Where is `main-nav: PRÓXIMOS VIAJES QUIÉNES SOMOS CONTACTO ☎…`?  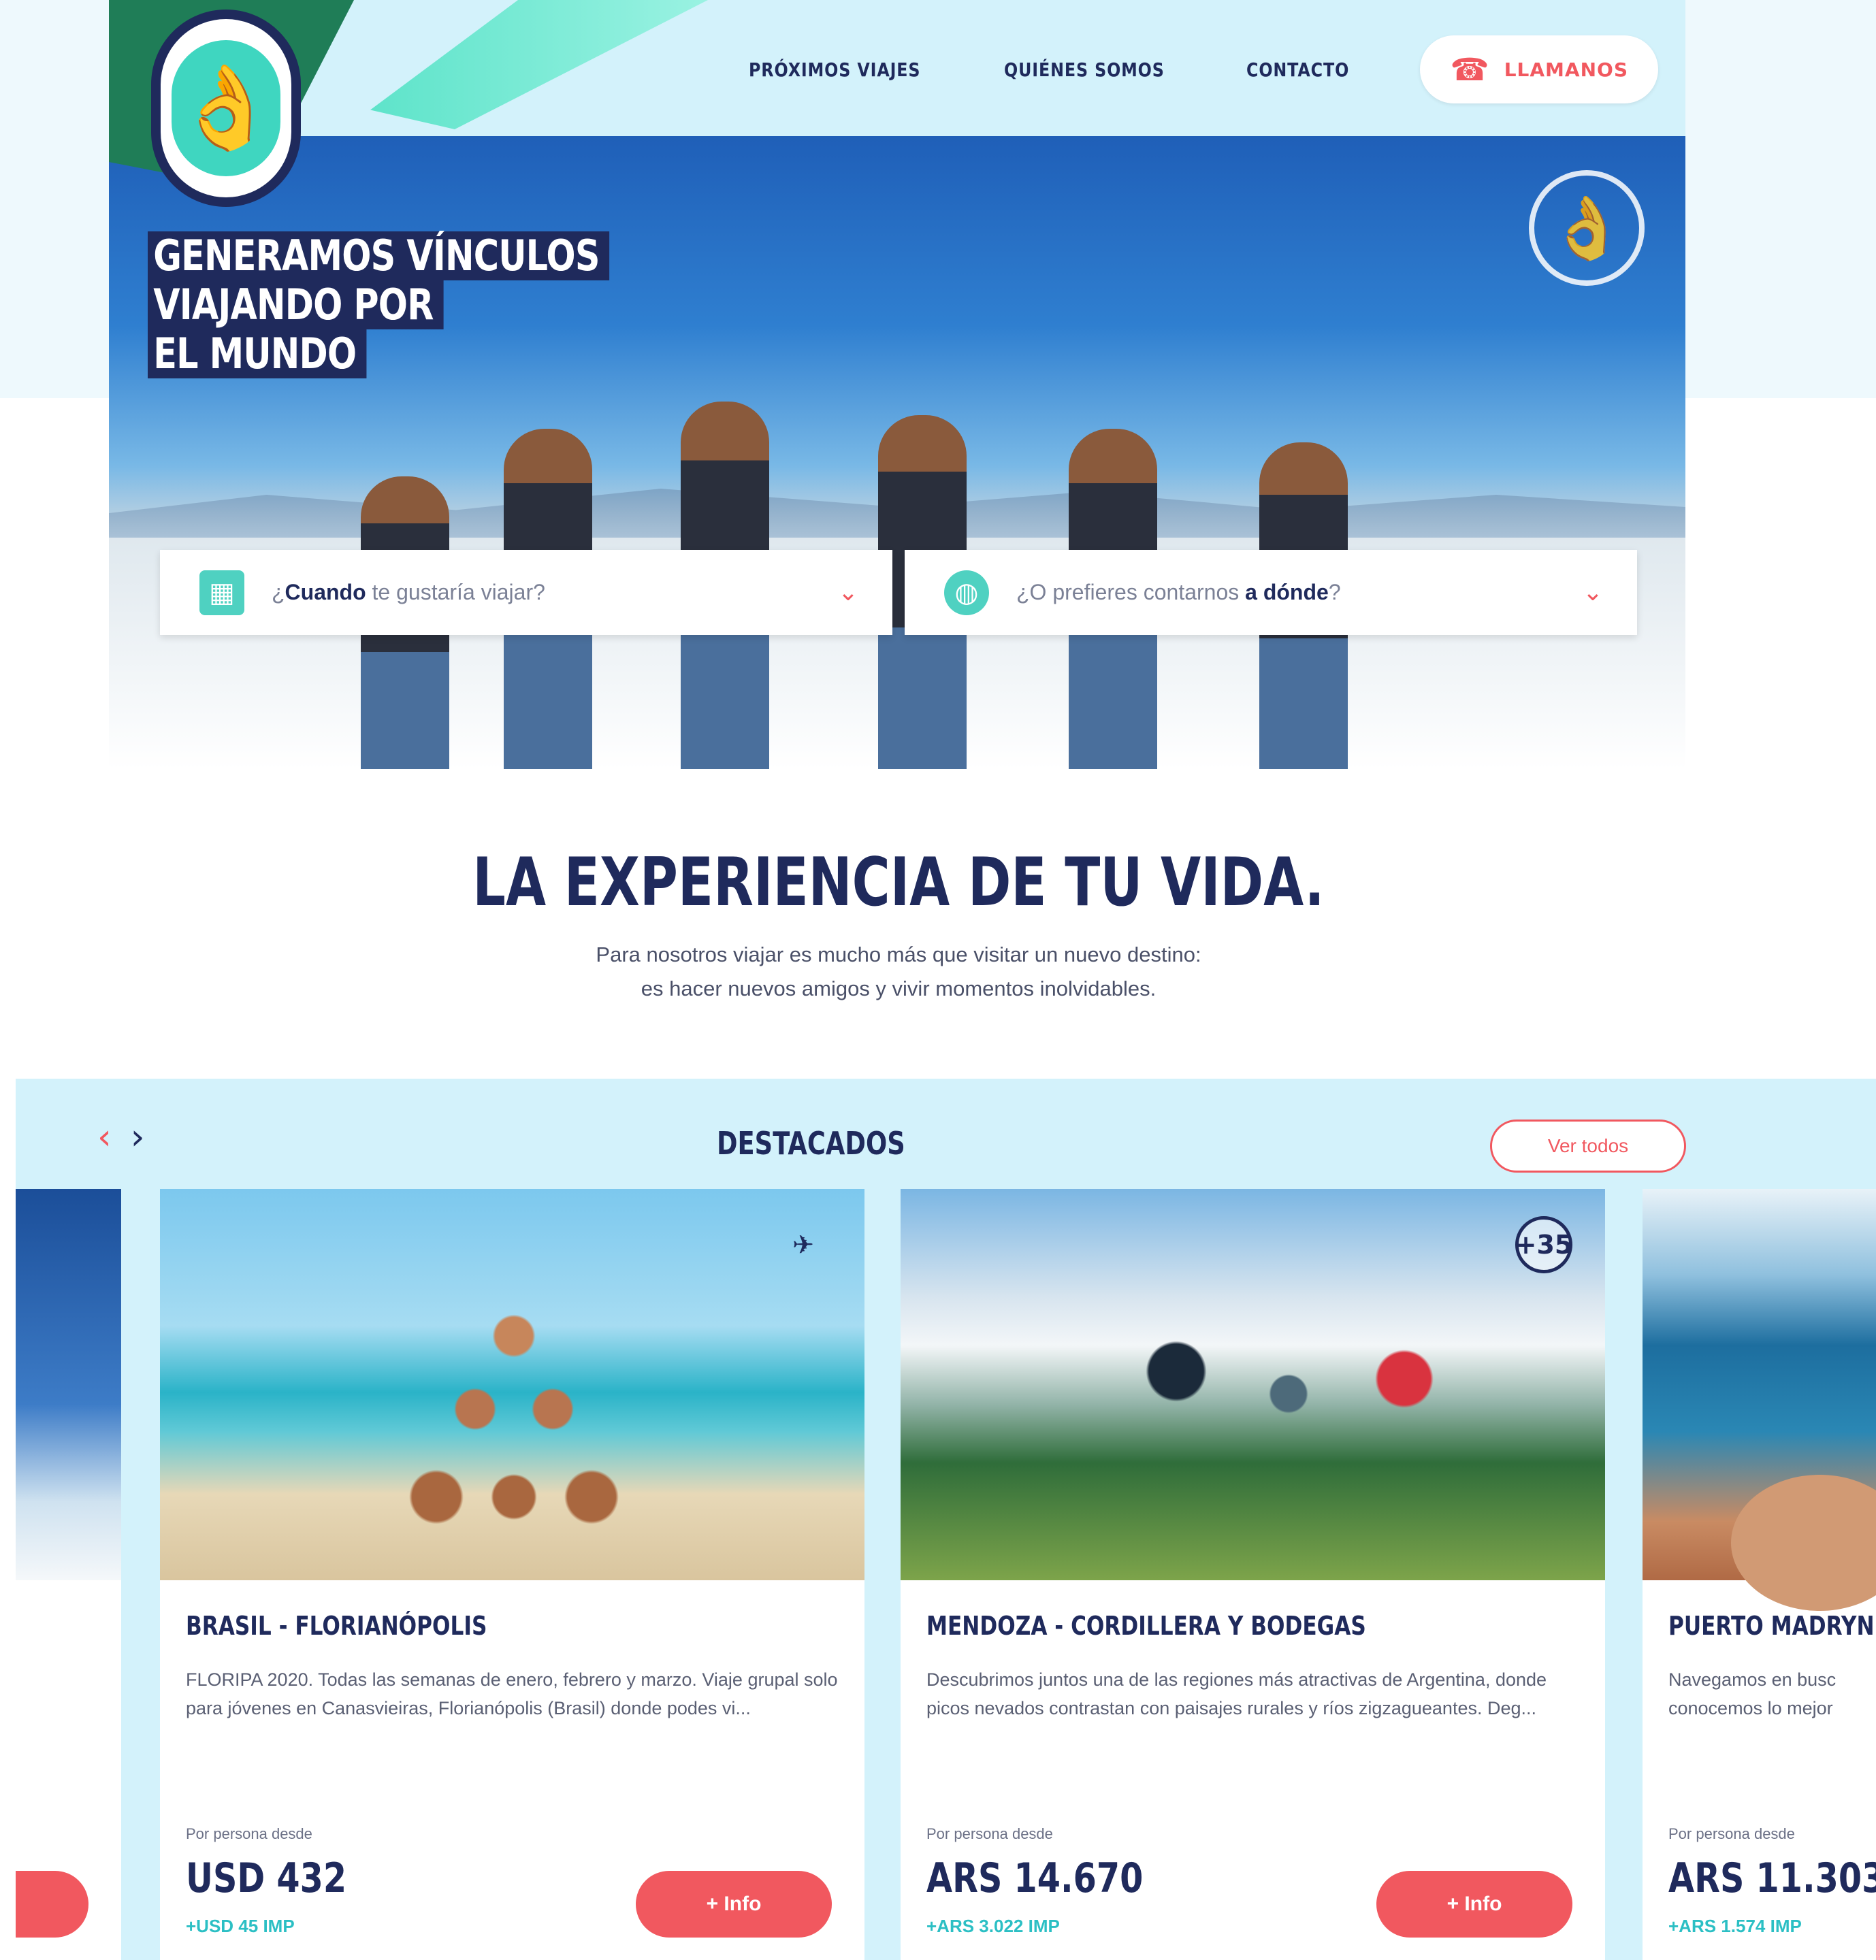
main-nav: PRÓXIMOS VIAJES QUIÉNES SOMOS CONTACTO ☎… is located at coordinates (1203, 69).